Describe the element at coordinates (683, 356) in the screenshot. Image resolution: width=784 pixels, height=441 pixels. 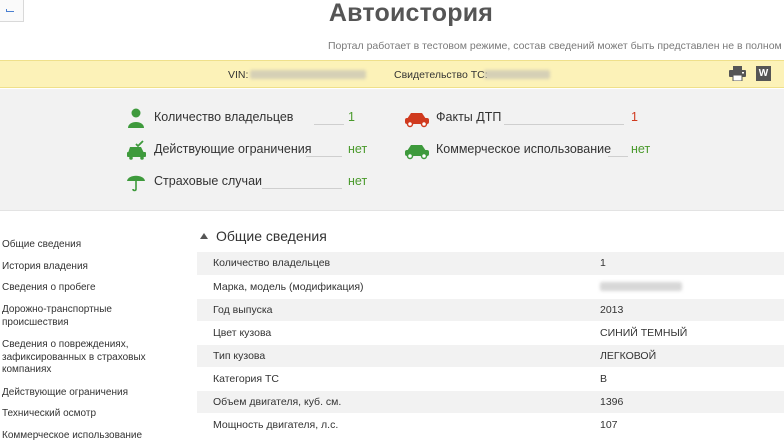
I see `row-value: ЛЕГКОВОЙ` at that location.